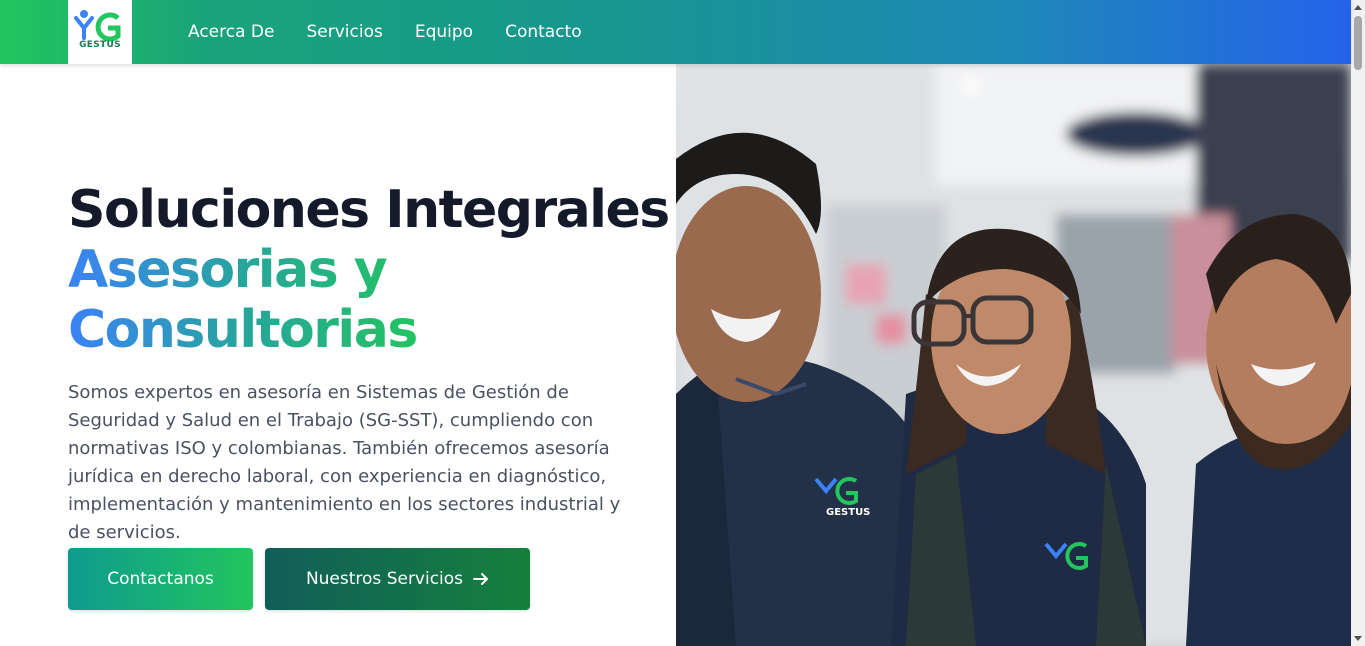 The height and width of the screenshot is (646, 1365). I want to click on vest-logo-left: GESTUS, so click(848, 512).